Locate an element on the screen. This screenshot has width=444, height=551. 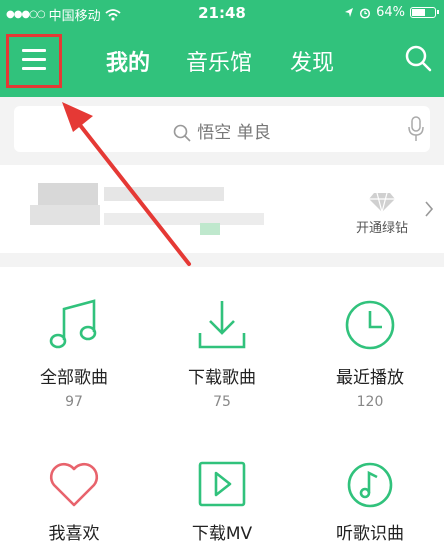
section-divider is located at coordinates (222, 260).